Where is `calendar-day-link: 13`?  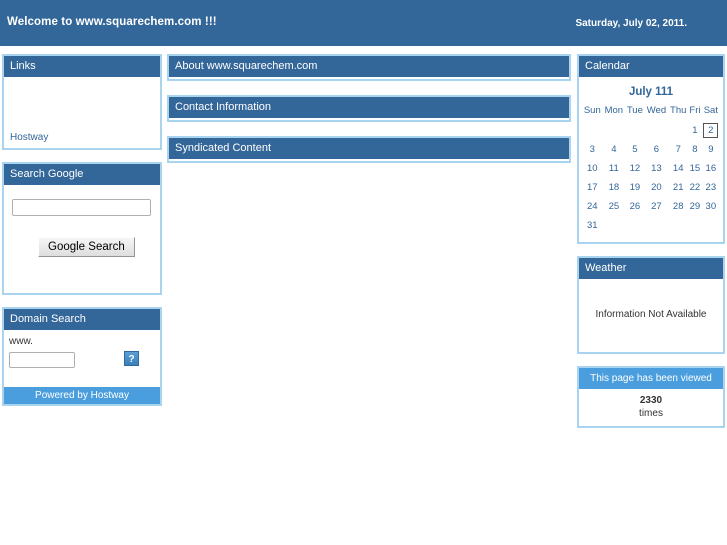 calendar-day-link: 13 is located at coordinates (656, 168).